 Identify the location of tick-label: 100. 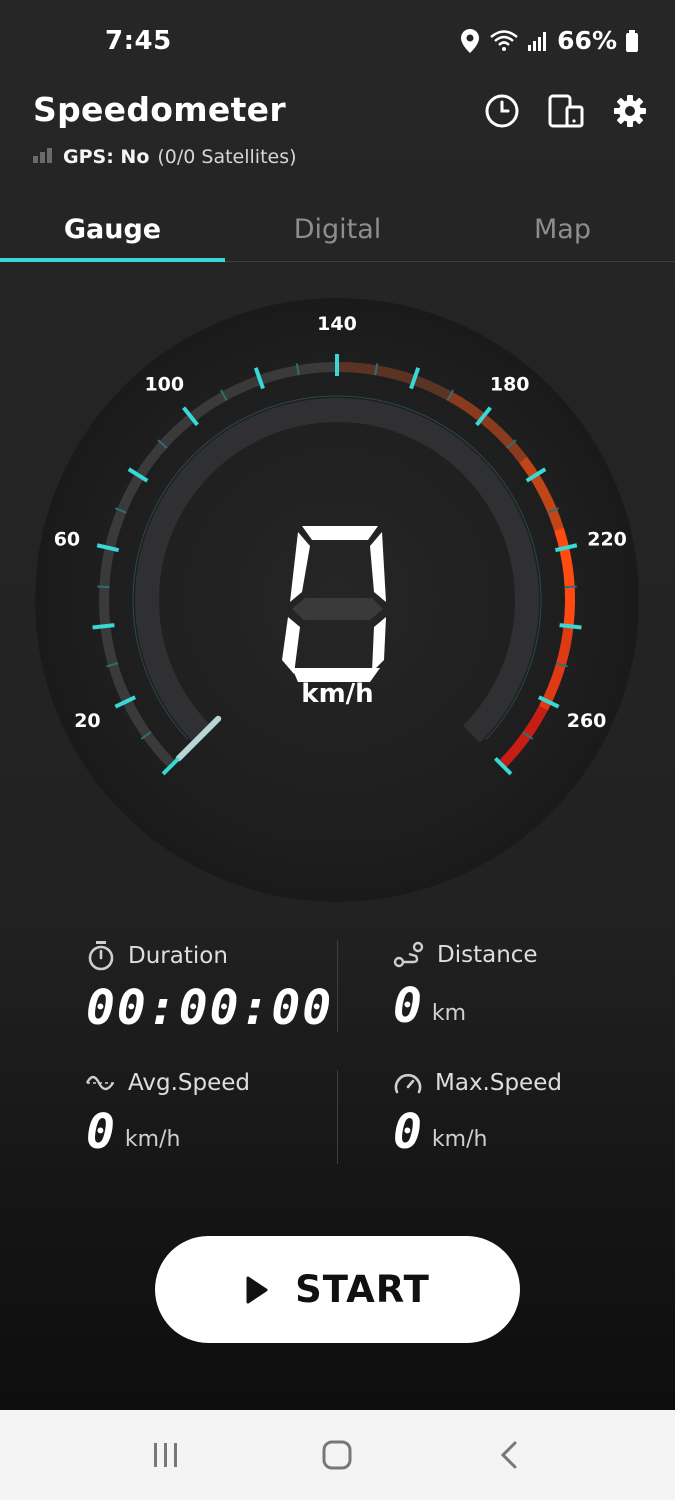
(164, 384).